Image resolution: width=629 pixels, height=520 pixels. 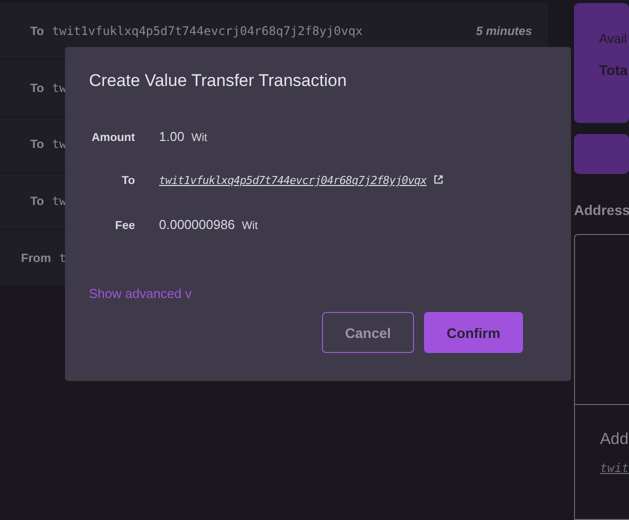 What do you see at coordinates (63, 258) in the screenshot?
I see `address-text: t` at bounding box center [63, 258].